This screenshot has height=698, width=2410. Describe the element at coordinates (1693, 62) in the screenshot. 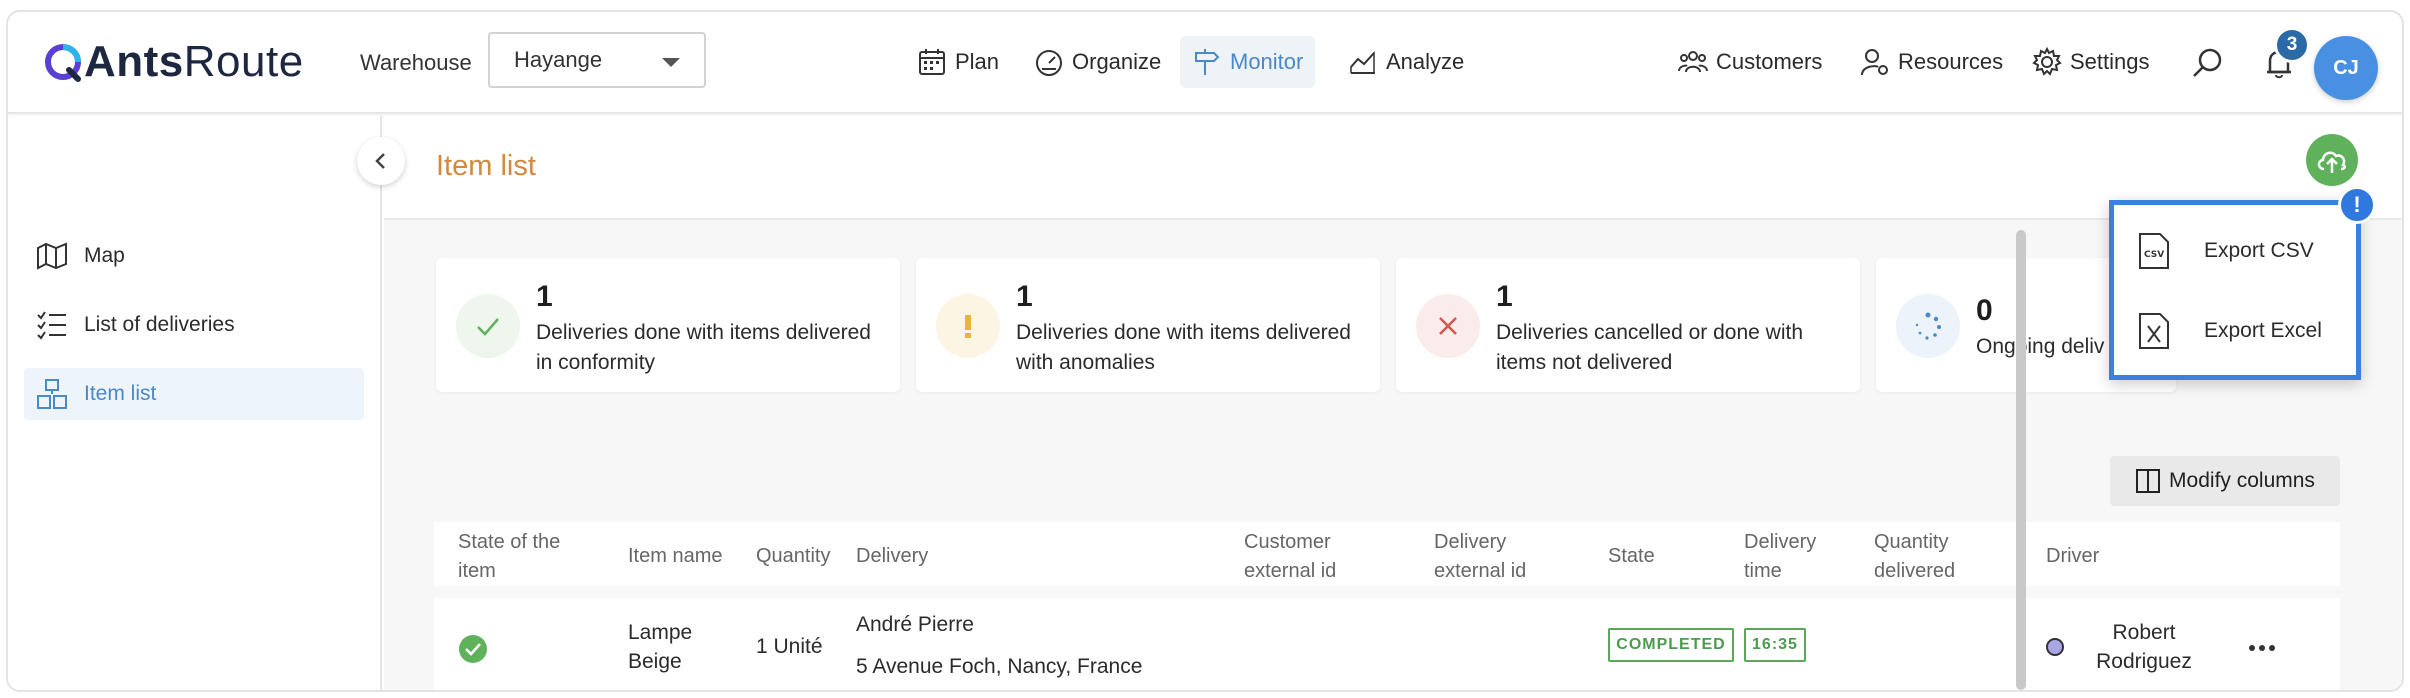

I see `users-icon` at that location.